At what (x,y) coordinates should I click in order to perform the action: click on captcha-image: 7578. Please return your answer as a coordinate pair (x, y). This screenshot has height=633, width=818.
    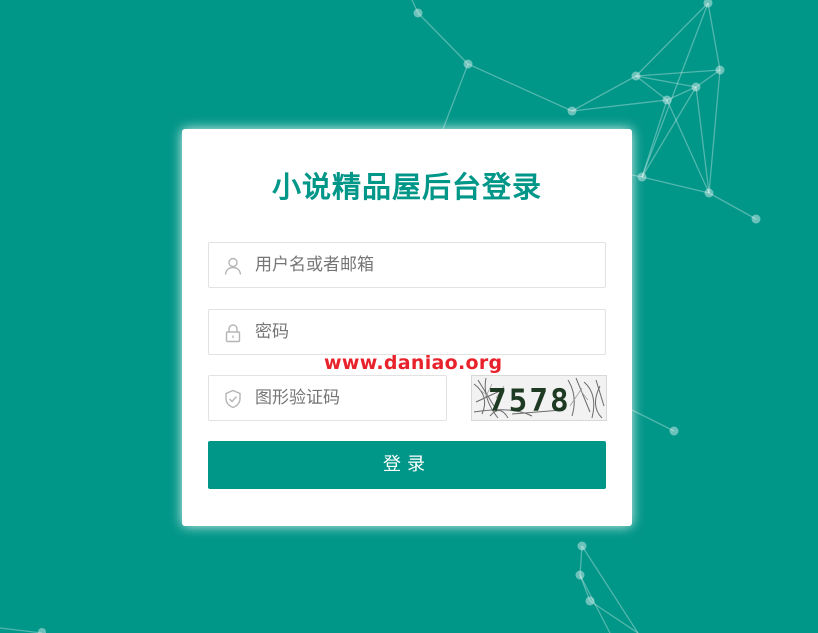
    Looking at the image, I should click on (539, 398).